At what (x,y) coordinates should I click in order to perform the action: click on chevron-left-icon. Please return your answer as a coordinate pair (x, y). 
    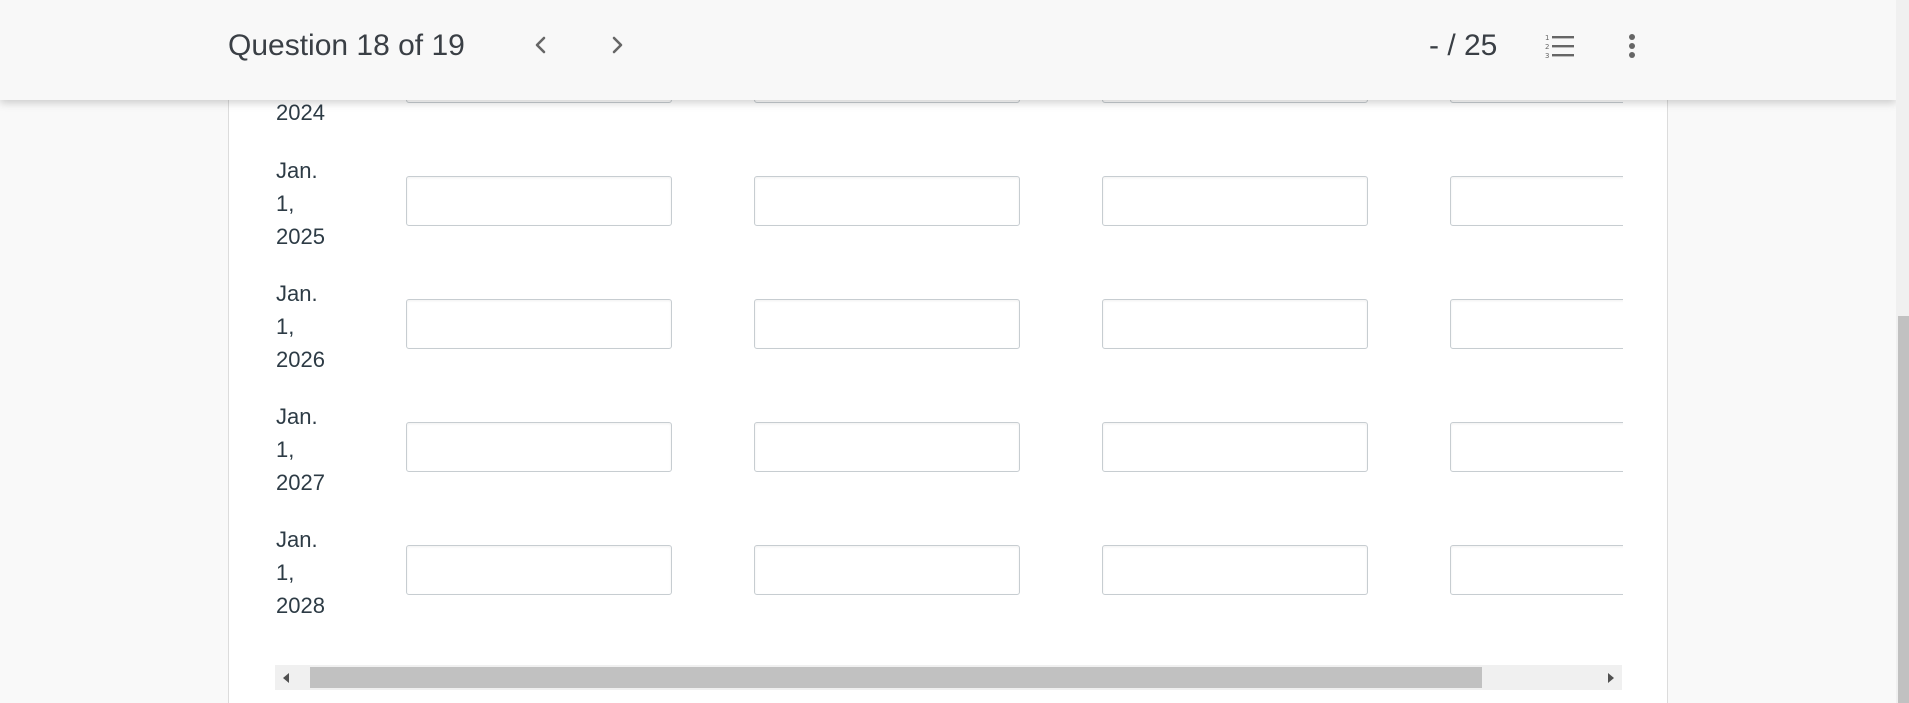
    Looking at the image, I should click on (540, 45).